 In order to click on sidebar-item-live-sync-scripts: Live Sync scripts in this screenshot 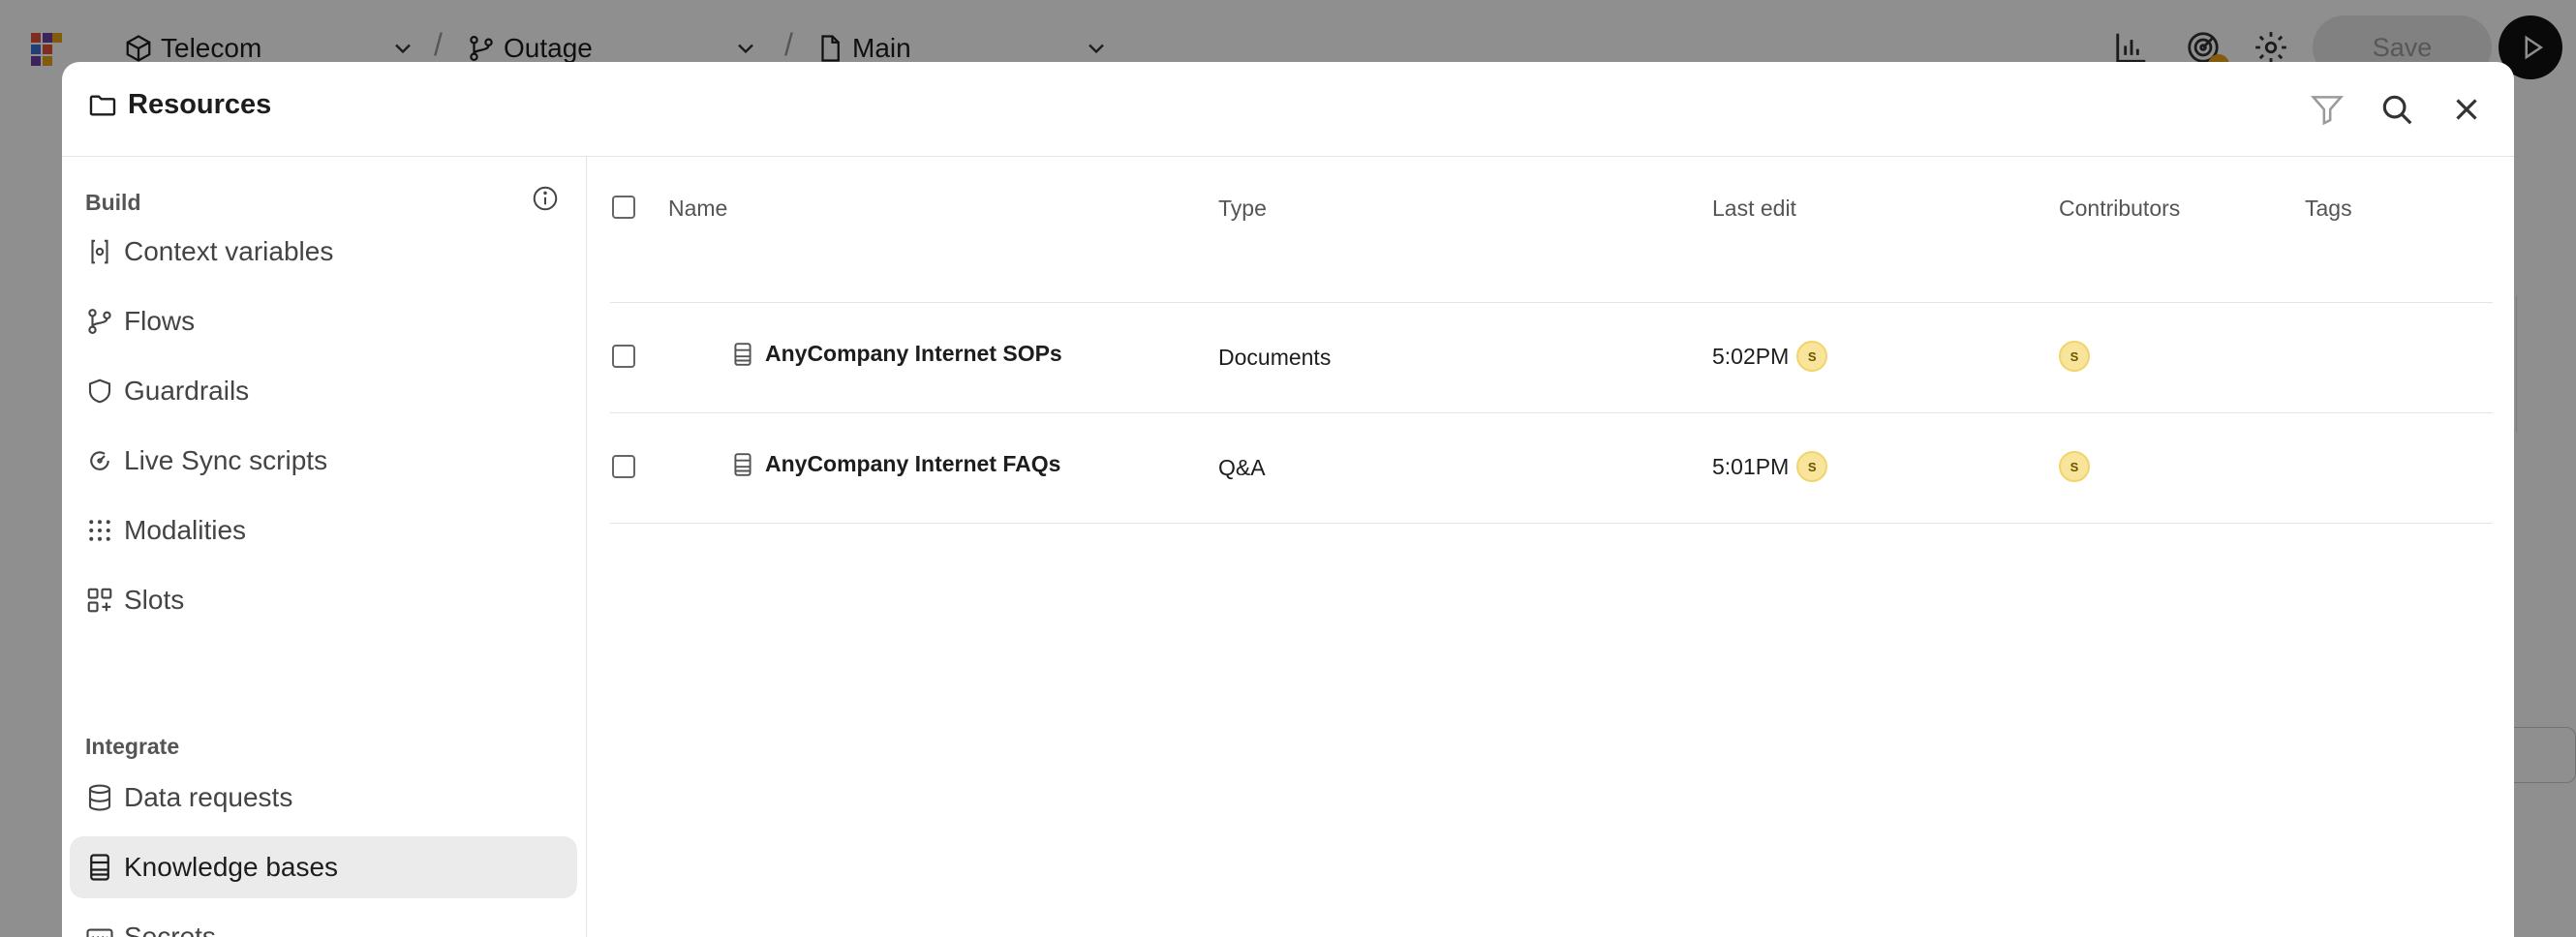, I will do `click(323, 461)`.